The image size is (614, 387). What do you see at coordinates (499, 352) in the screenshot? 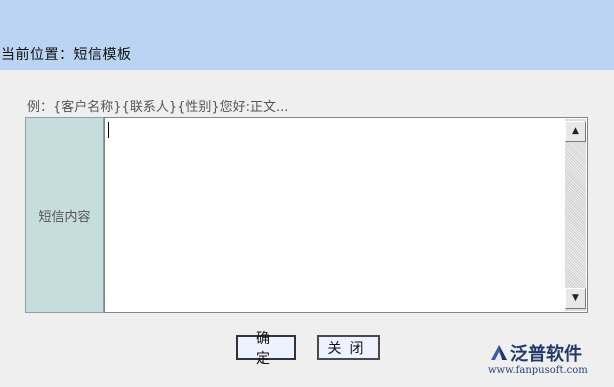
I see `brand-mark-icon` at bounding box center [499, 352].